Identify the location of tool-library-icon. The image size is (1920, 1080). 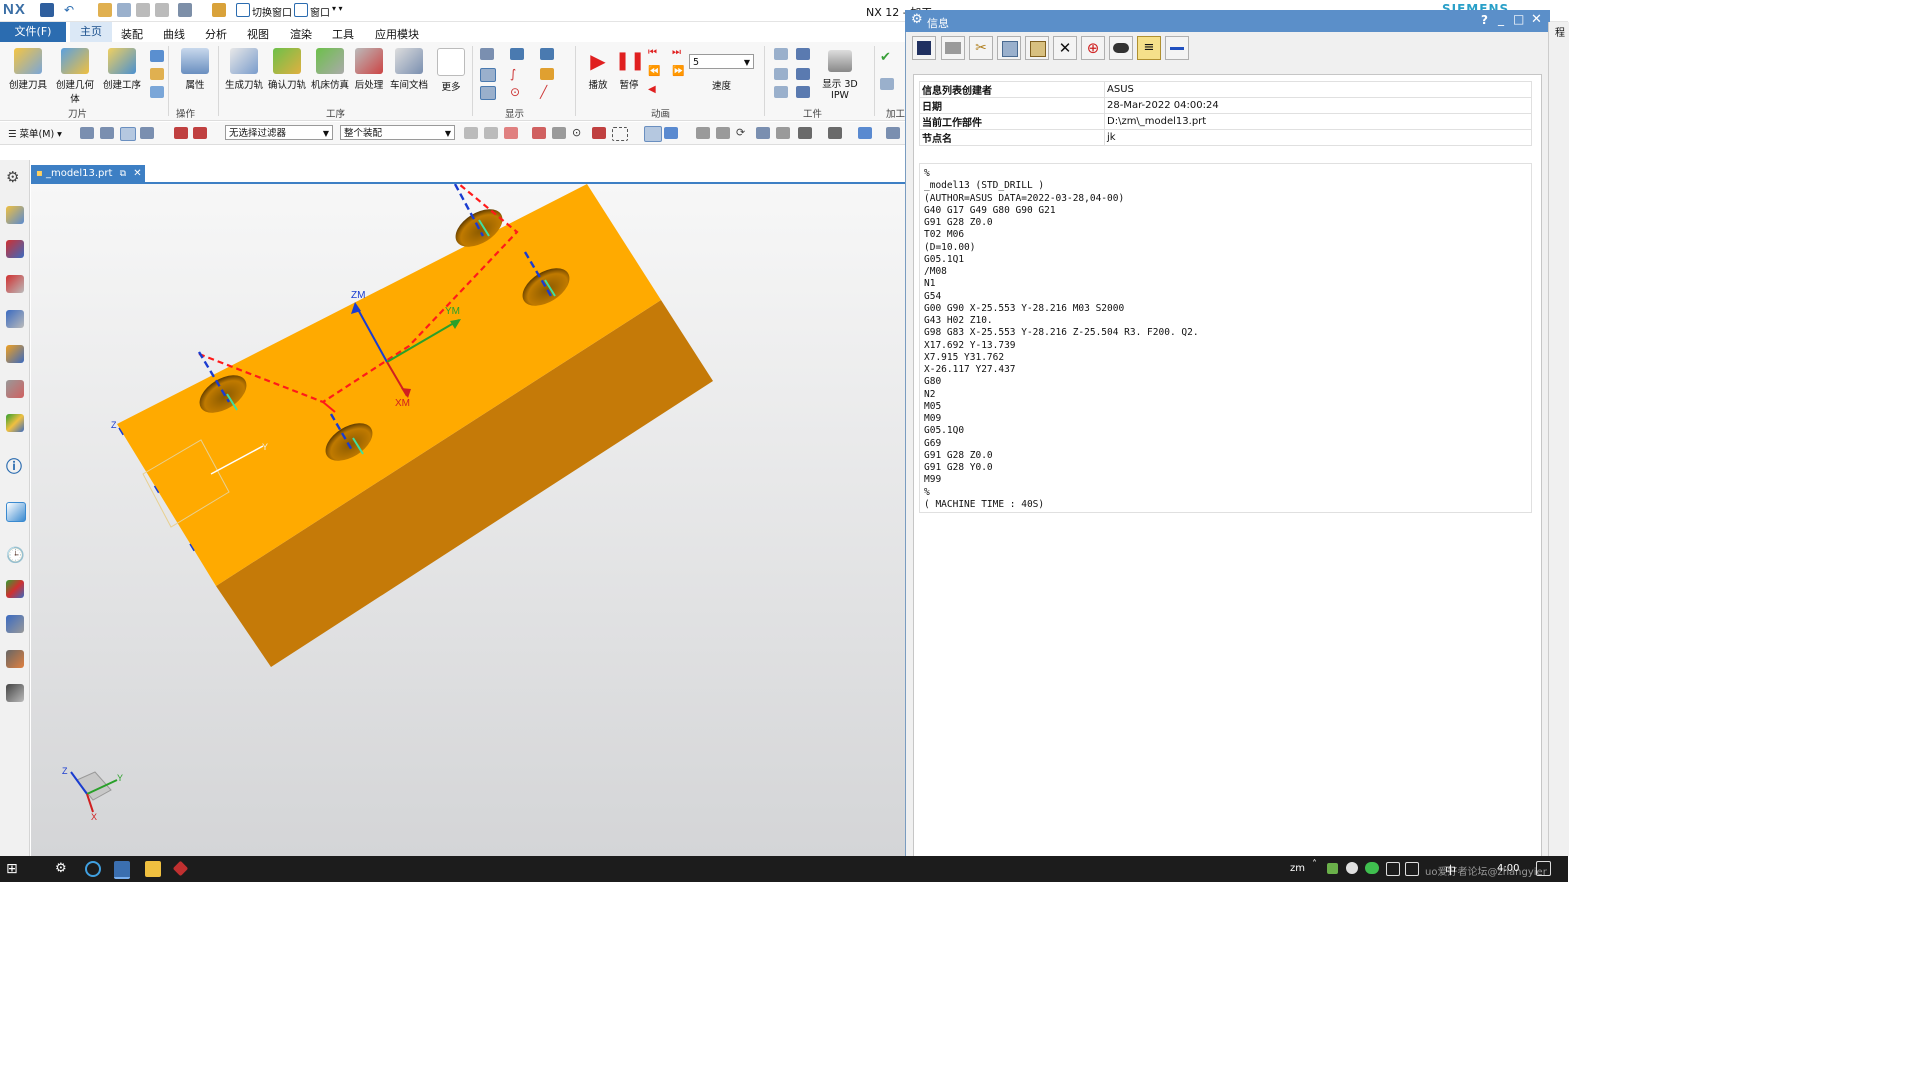
(15, 624).